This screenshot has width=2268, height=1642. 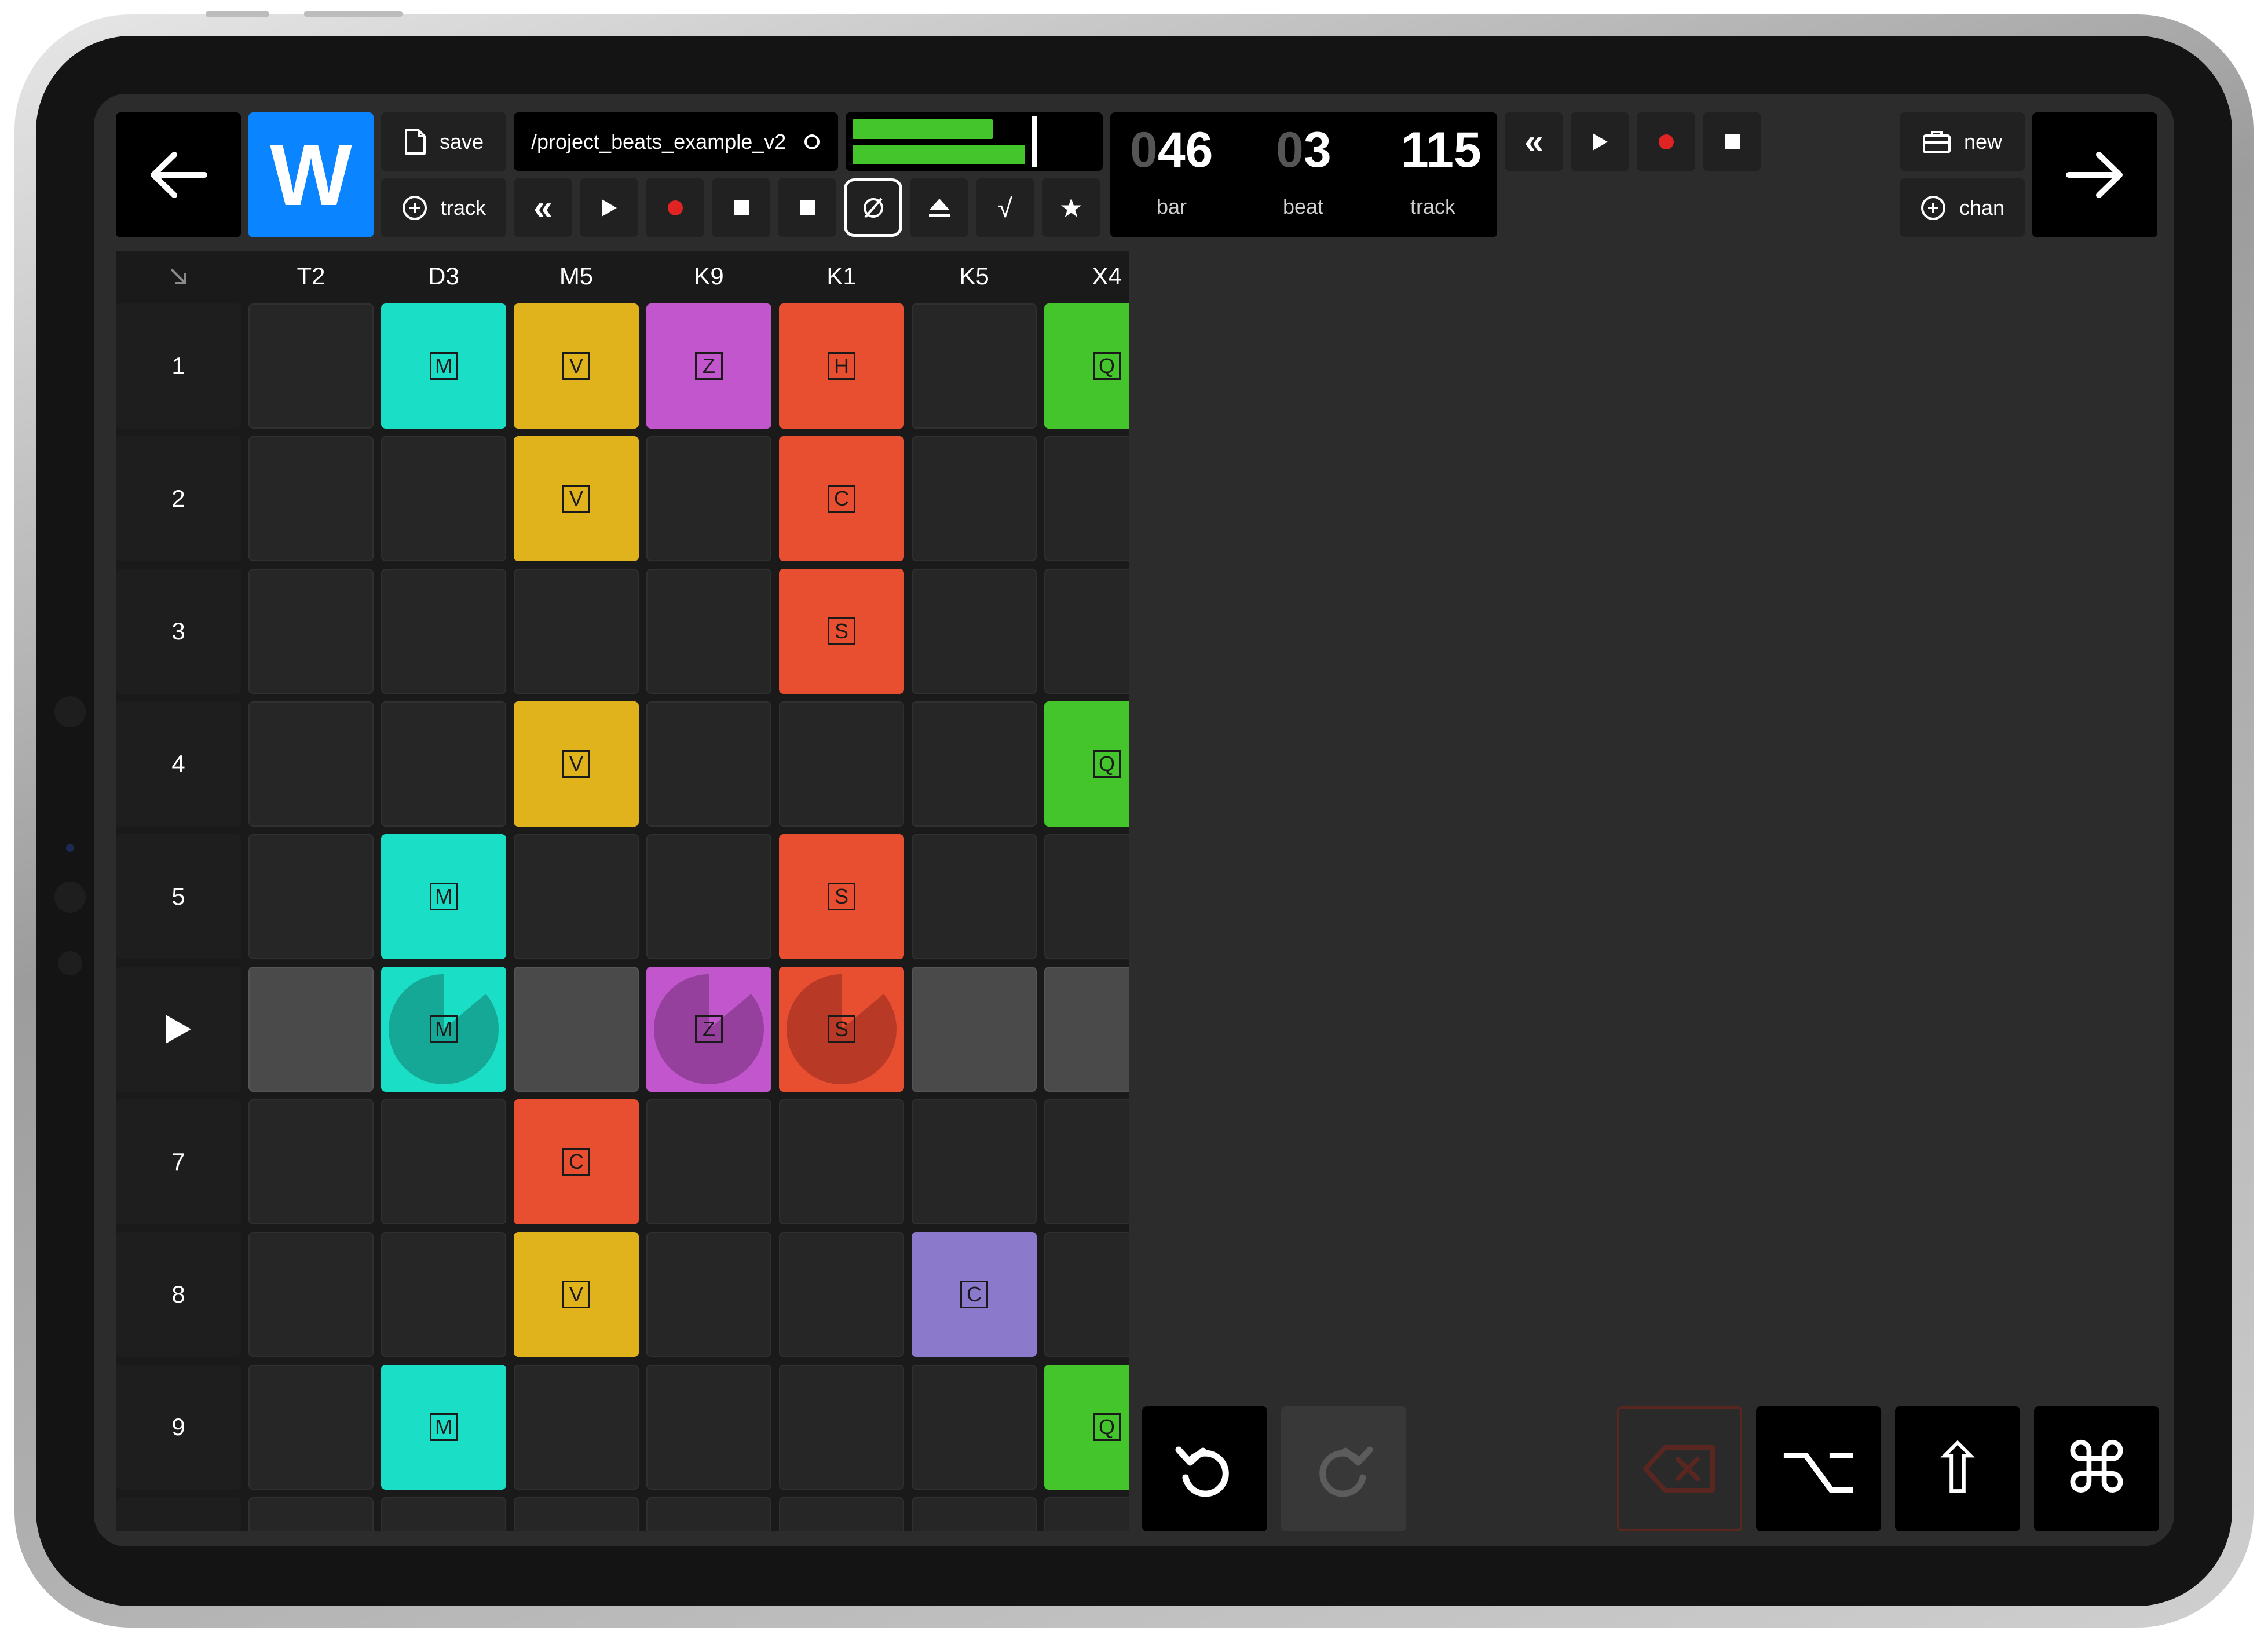 What do you see at coordinates (1666, 141) in the screenshot?
I see `record-button` at bounding box center [1666, 141].